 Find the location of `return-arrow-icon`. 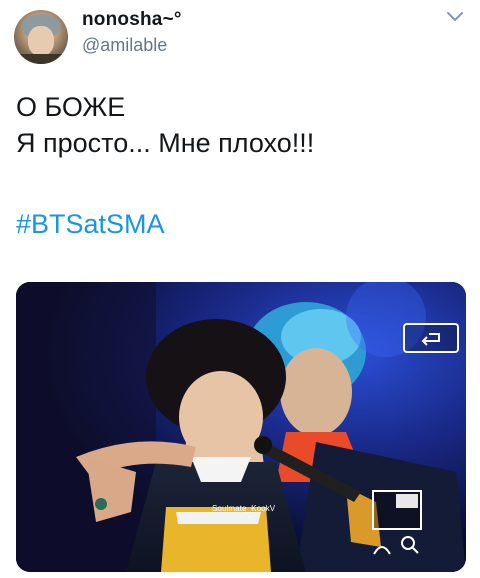

return-arrow-icon is located at coordinates (430, 339).